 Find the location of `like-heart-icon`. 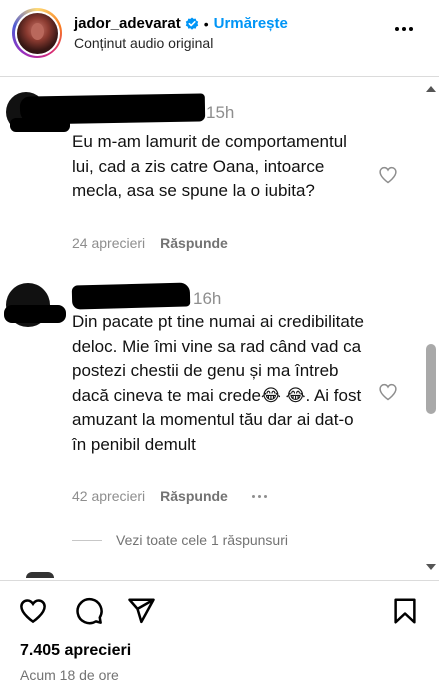

like-heart-icon is located at coordinates (33, 611).